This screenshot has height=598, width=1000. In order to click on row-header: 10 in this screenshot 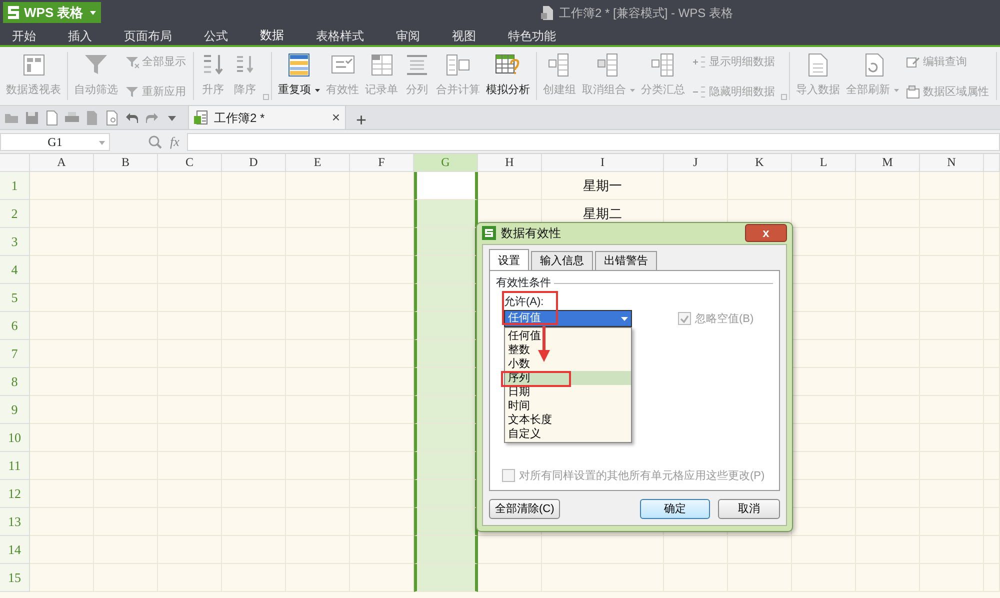, I will do `click(15, 438)`.